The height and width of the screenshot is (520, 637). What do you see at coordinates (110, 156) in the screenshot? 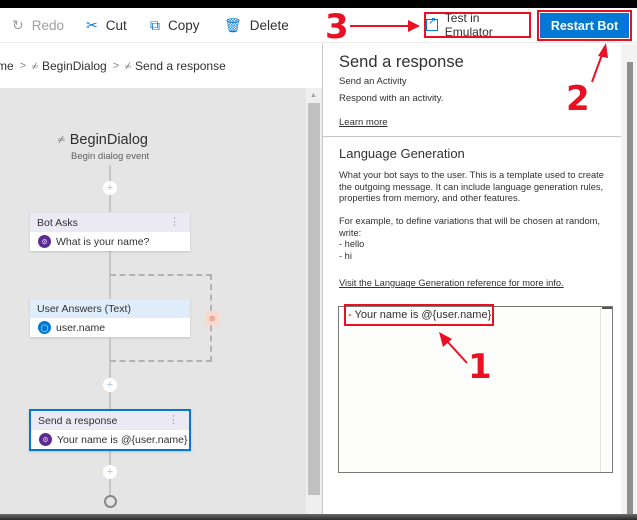
I see `trigger-subtitle: Begin dialog event` at bounding box center [110, 156].